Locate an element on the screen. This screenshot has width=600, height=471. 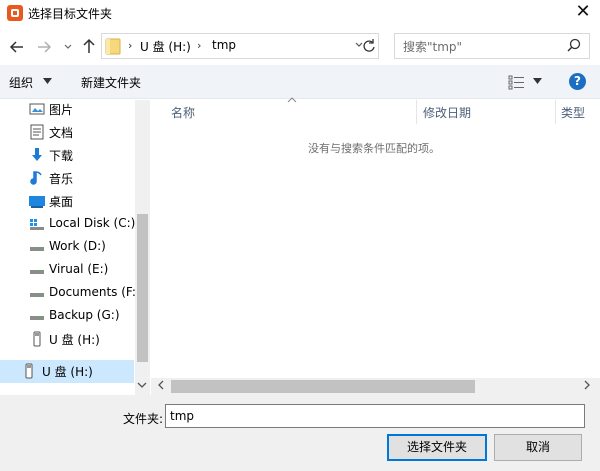
sidebar-item-desktop: 桌面 is located at coordinates (67, 201).